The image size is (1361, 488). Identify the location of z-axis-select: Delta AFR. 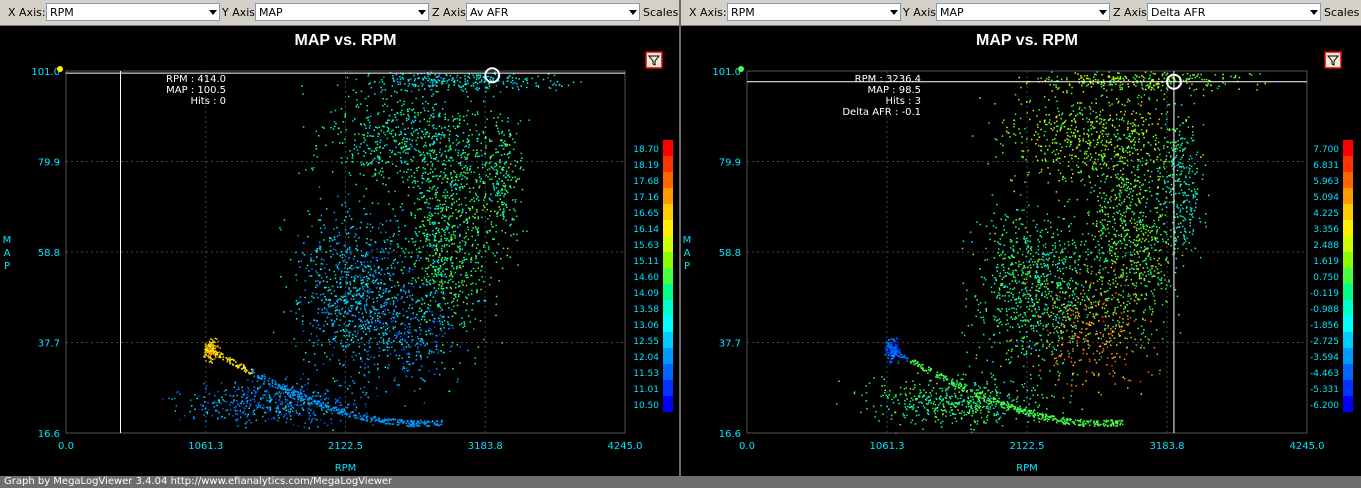
(1234, 12).